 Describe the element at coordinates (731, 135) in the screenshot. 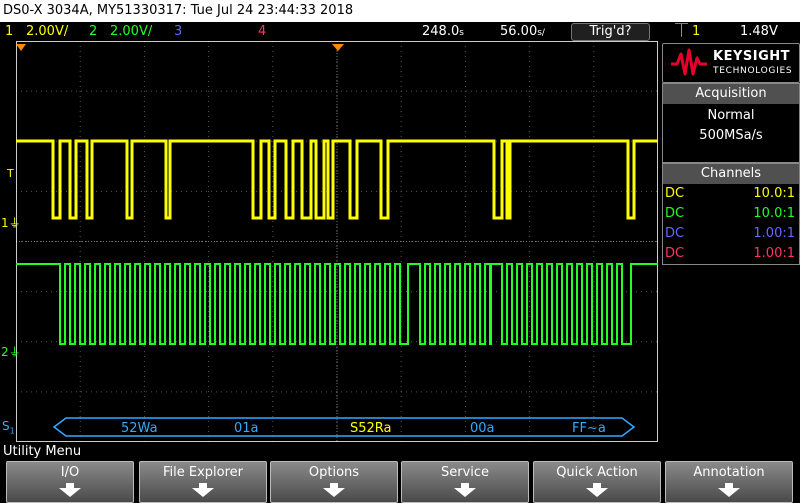

I see `acquisition-rate: 500MSa/s` at that location.